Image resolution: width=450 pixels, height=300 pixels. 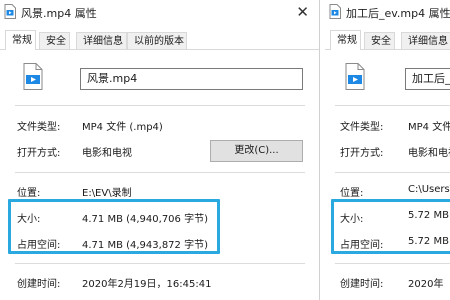 What do you see at coordinates (429, 189) in the screenshot?
I see `location-value: C:\Users\` at bounding box center [429, 189].